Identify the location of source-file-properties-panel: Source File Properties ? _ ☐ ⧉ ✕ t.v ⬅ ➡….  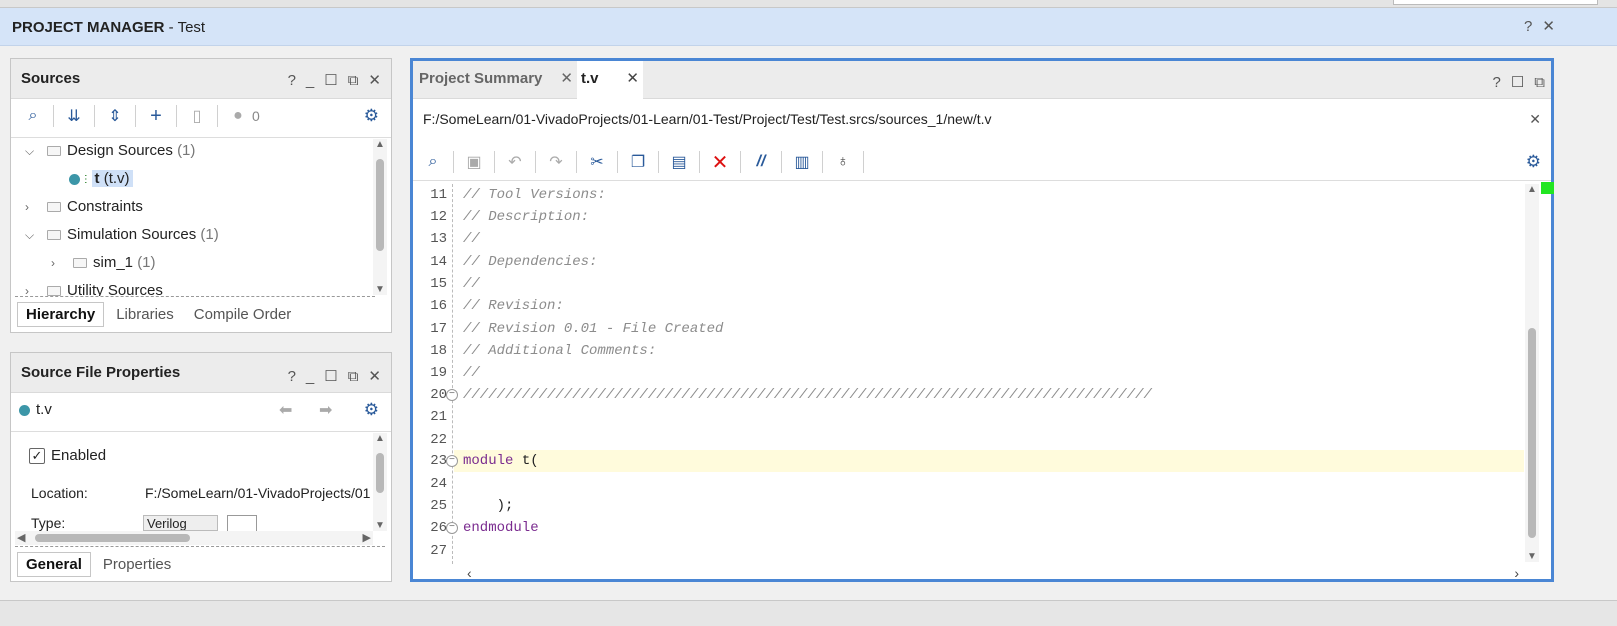
(201, 467).